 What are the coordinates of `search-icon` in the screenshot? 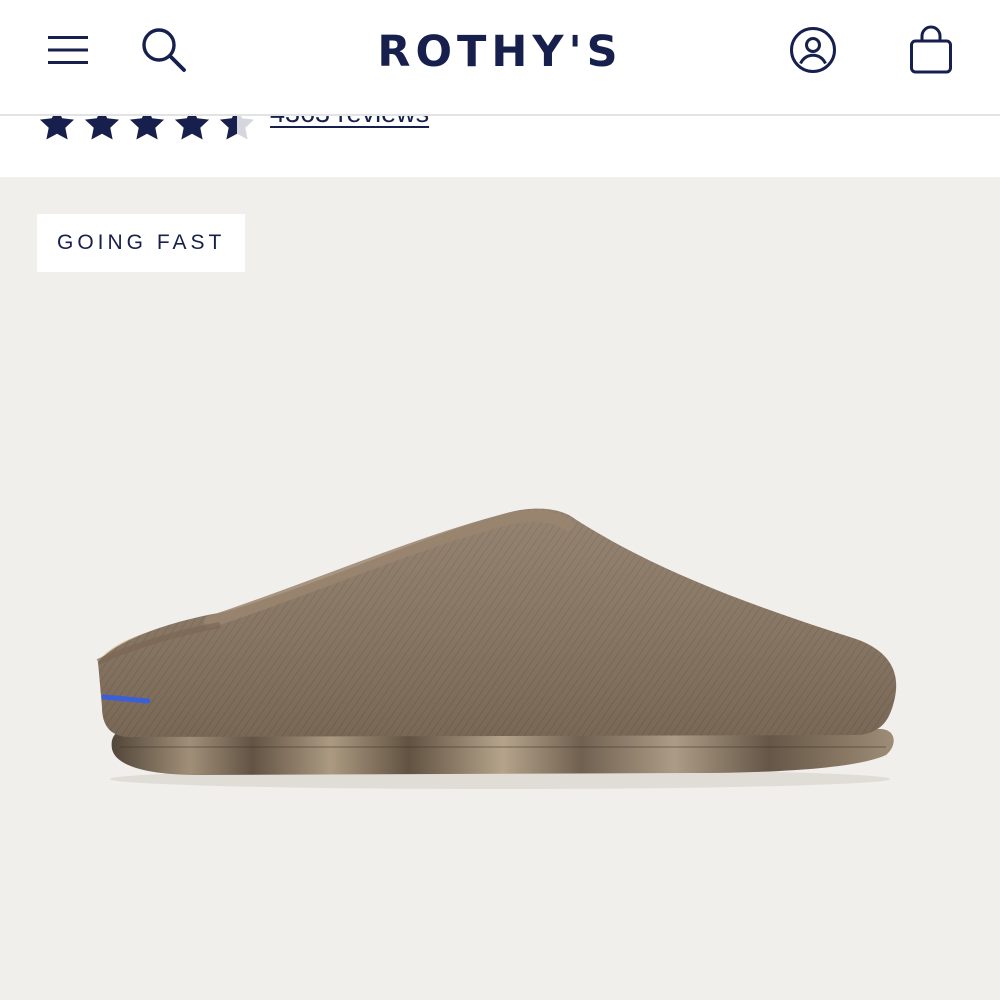 It's located at (164, 50).